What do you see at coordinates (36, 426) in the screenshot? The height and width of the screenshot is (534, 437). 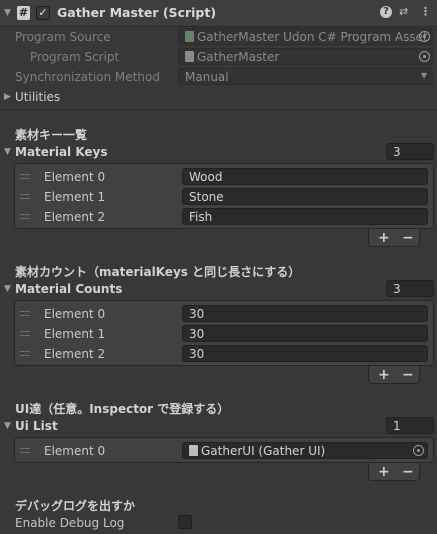 I see `ui-list-title: Ui List` at bounding box center [36, 426].